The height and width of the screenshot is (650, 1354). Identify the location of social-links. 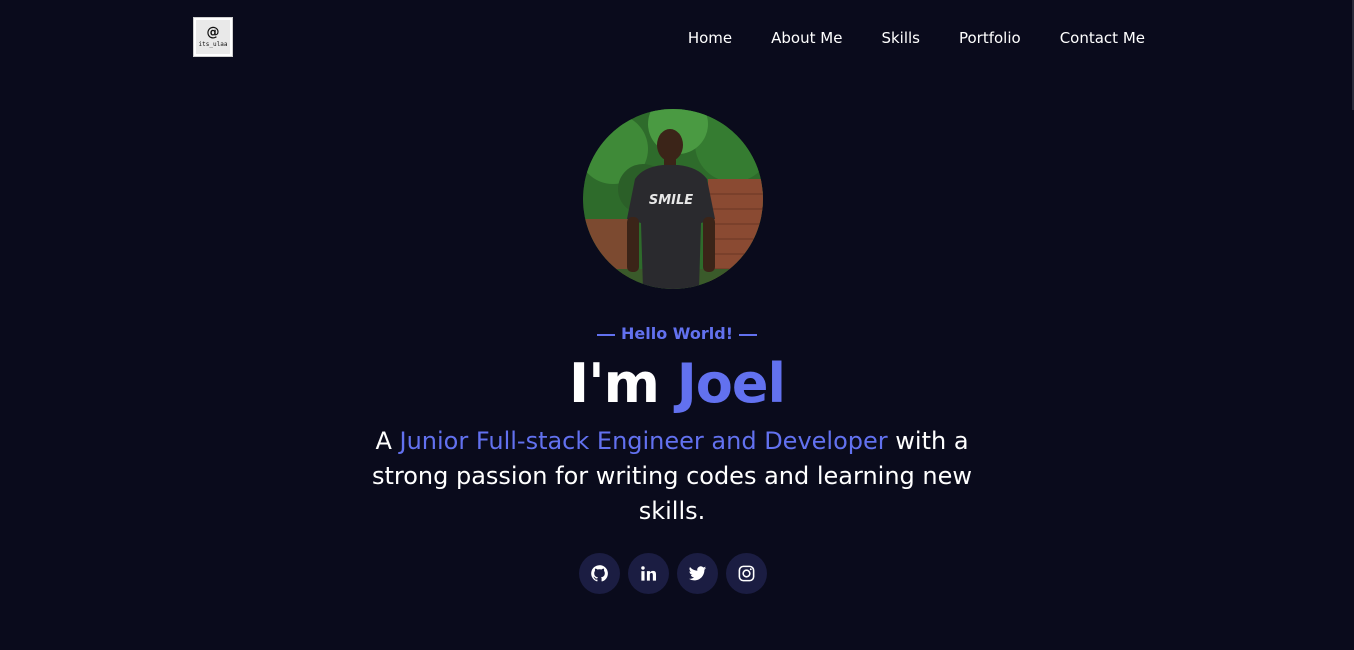
(673, 573).